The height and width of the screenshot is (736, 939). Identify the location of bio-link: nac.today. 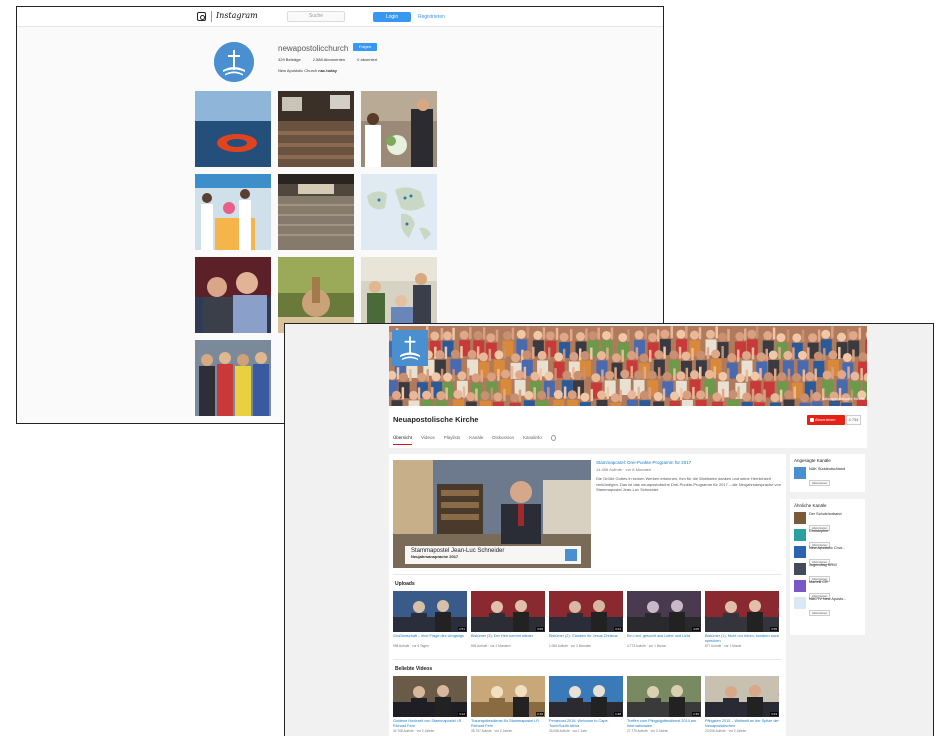
(327, 70).